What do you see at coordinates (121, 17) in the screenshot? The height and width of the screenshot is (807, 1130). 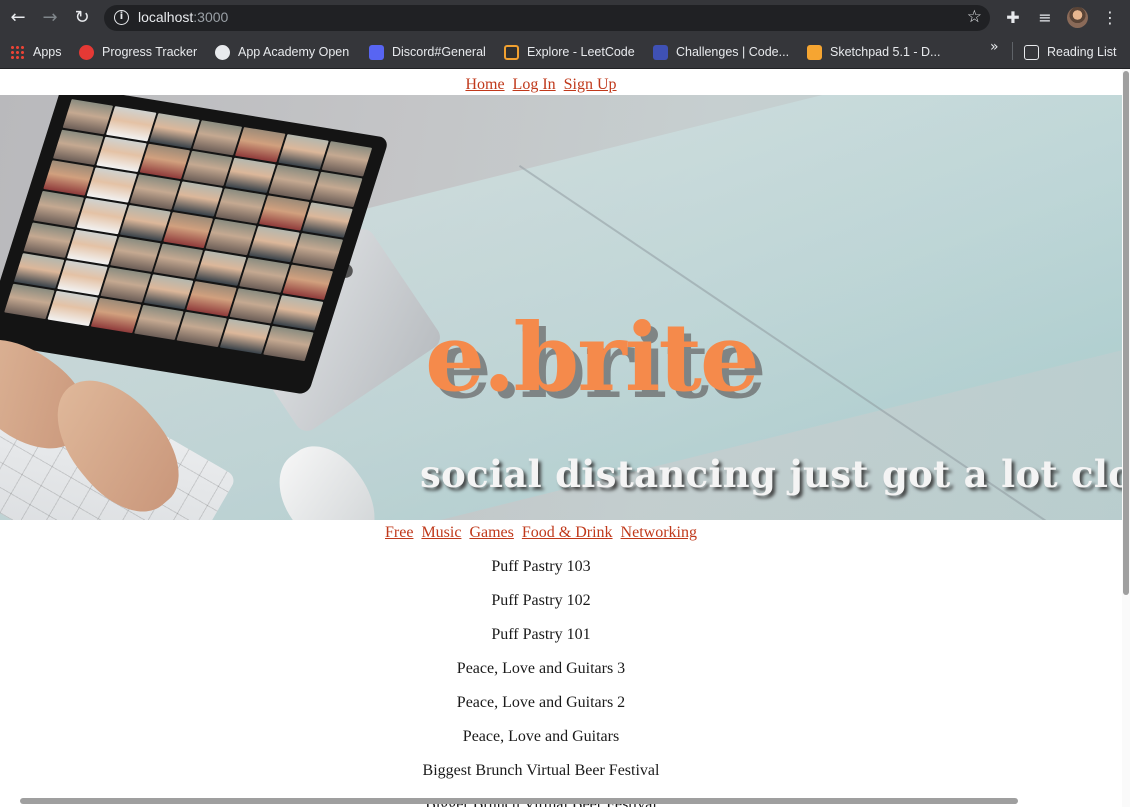 I see `site-info-icon: i` at bounding box center [121, 17].